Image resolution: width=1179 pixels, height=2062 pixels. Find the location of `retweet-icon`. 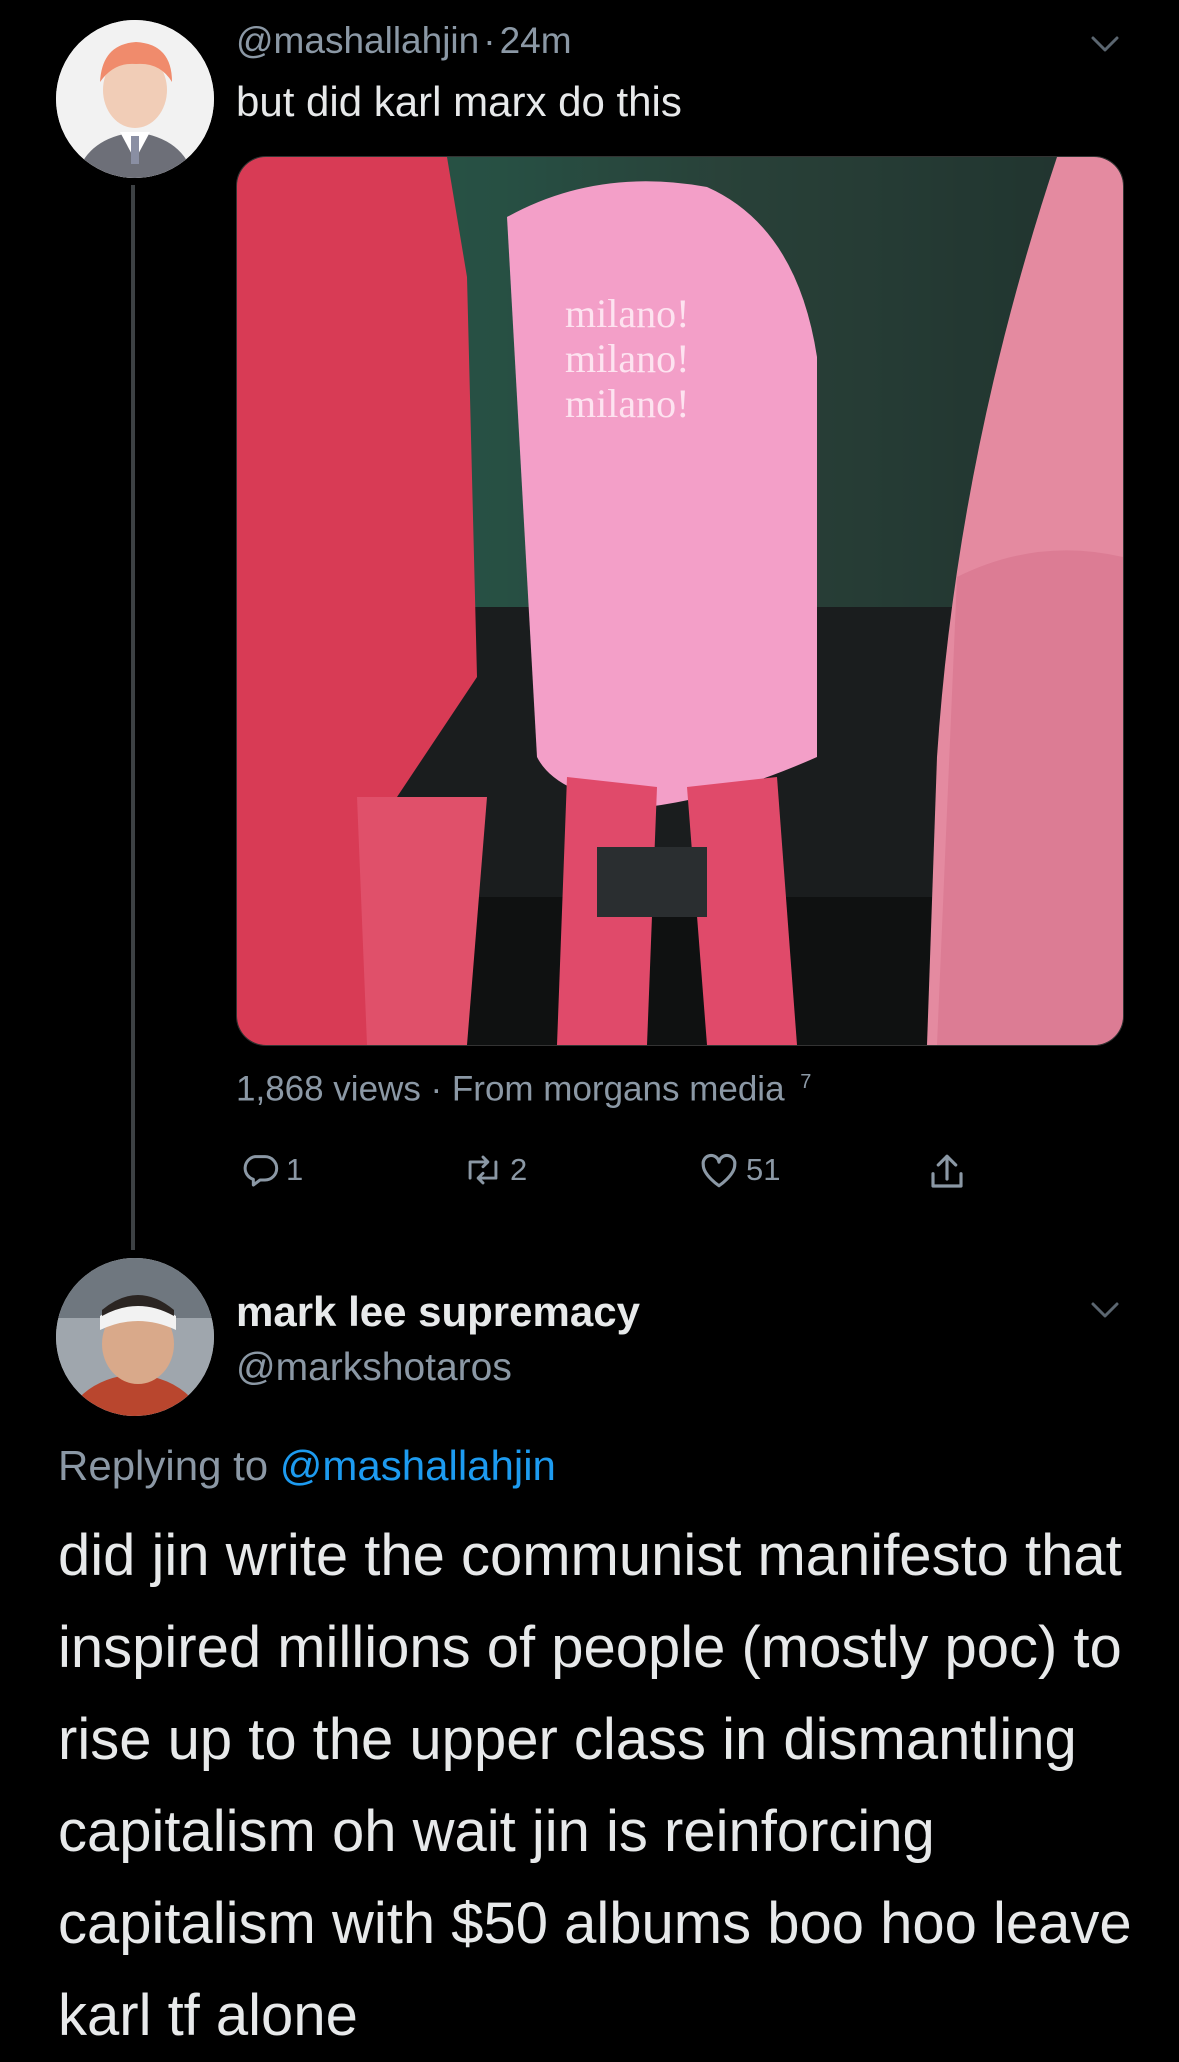

retweet-icon is located at coordinates (483, 1170).